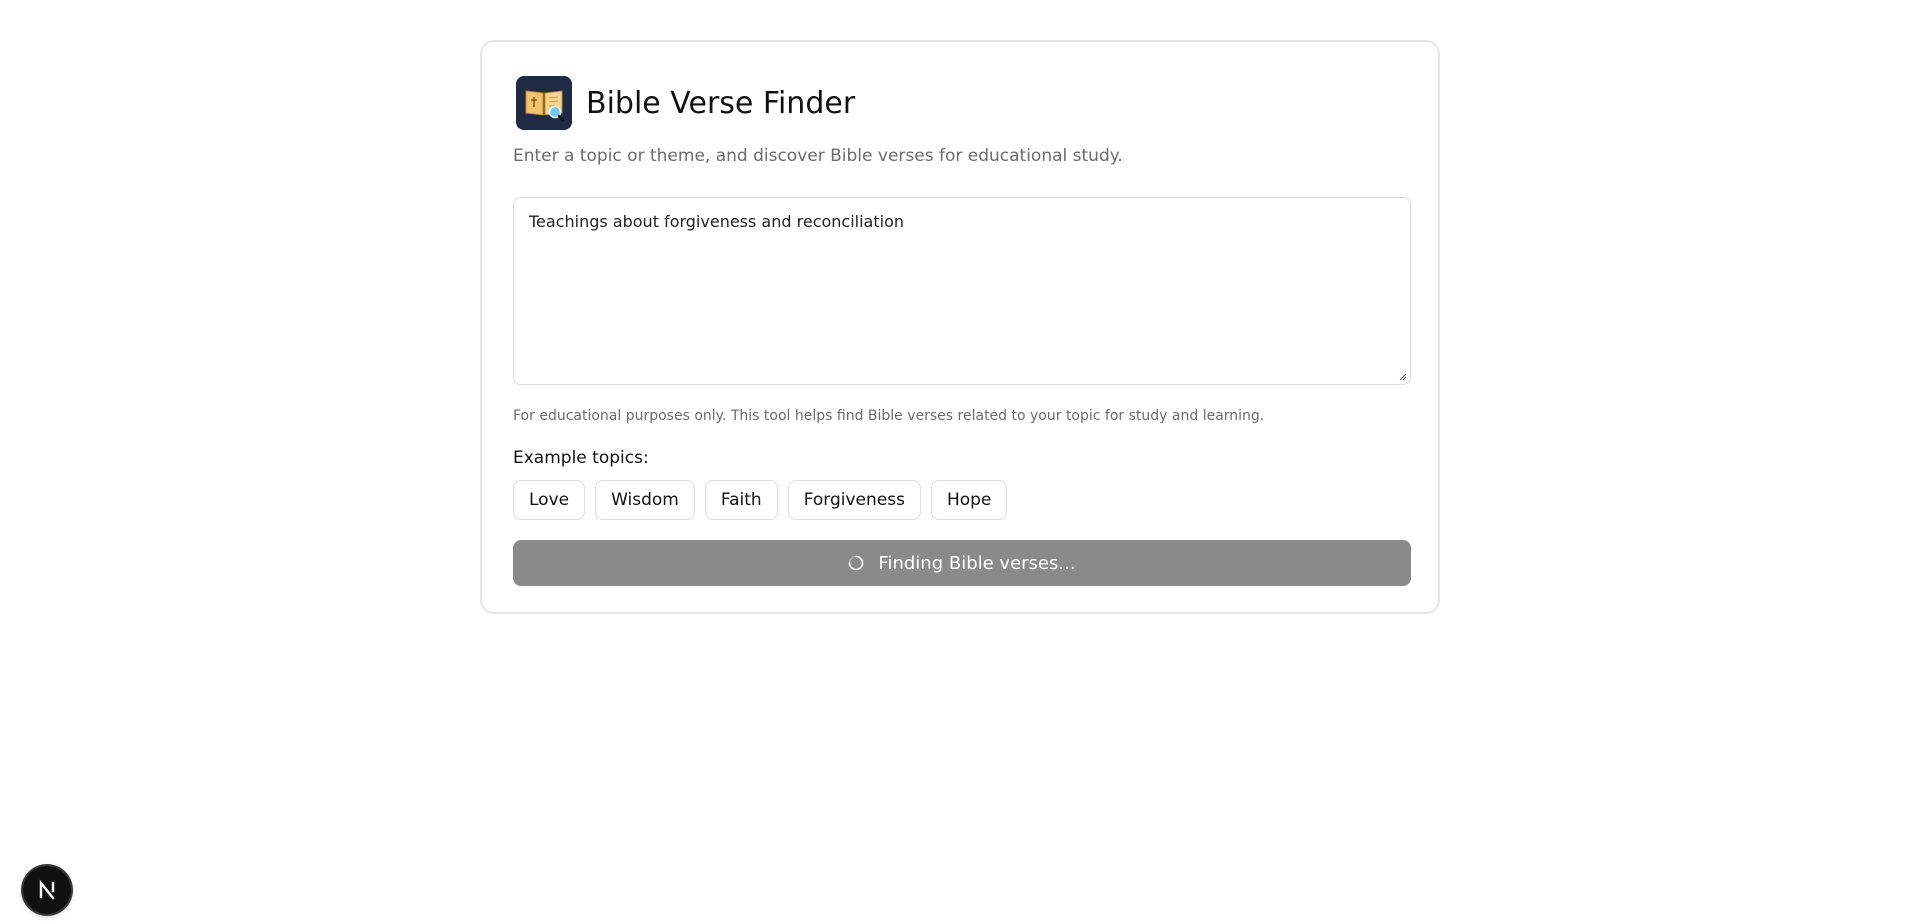  I want to click on page-title: Bible Verse Finder, so click(721, 103).